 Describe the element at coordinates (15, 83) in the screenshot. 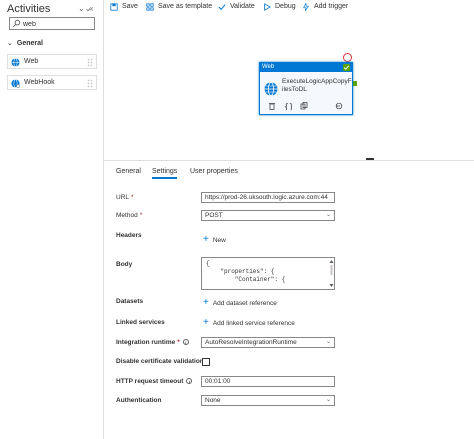

I see `webhook-icon` at that location.